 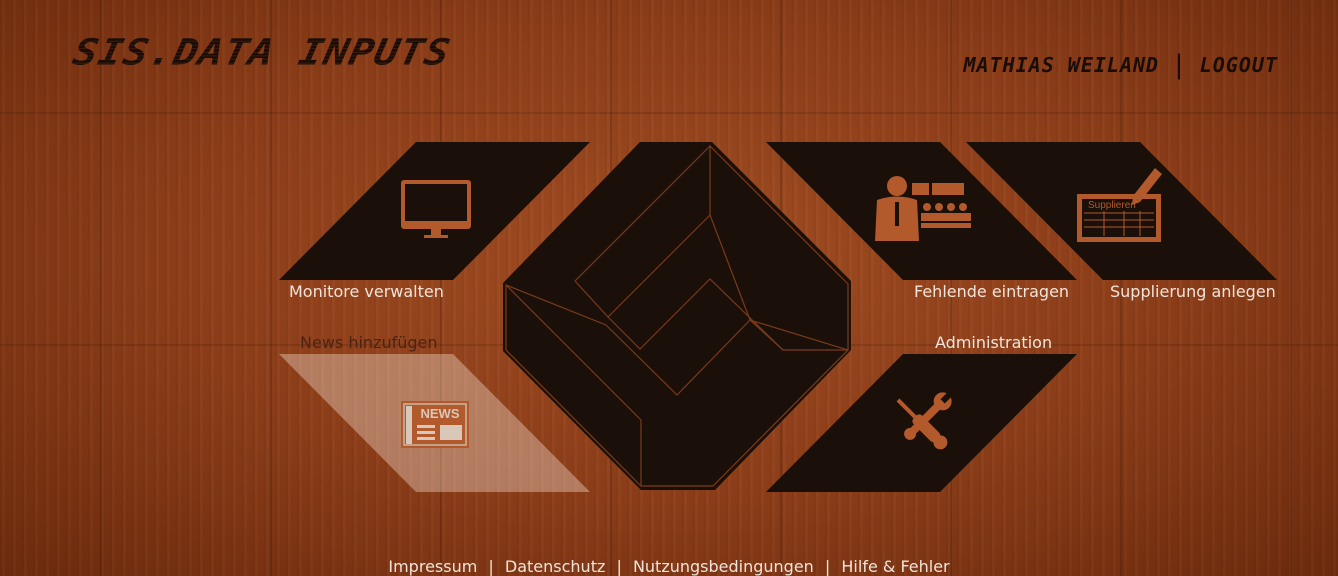 I want to click on label-admin: Administration, so click(x=993, y=342).